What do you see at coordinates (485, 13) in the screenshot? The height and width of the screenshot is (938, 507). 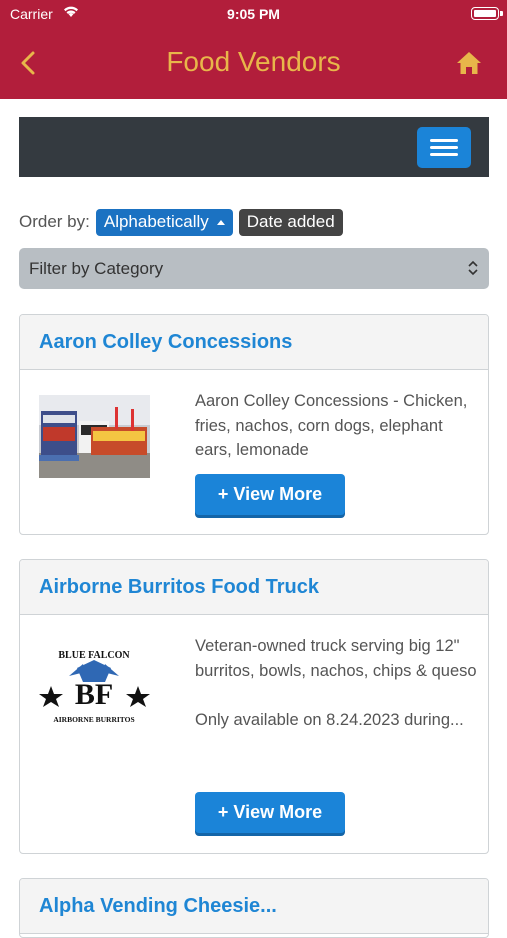 I see `battery-icon` at bounding box center [485, 13].